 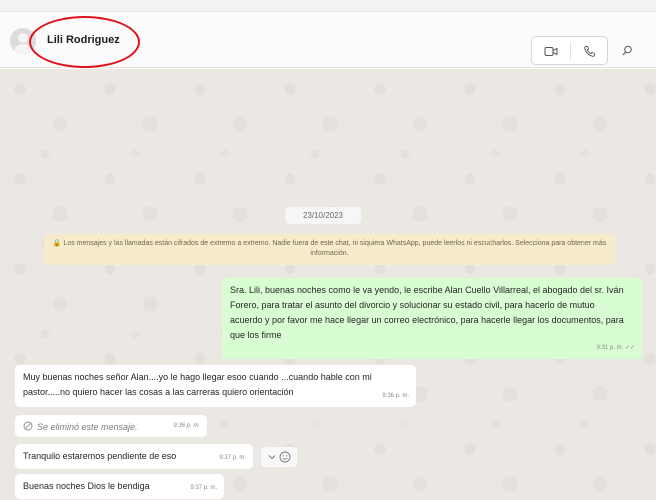 I want to click on message-reaction-button, so click(x=279, y=457).